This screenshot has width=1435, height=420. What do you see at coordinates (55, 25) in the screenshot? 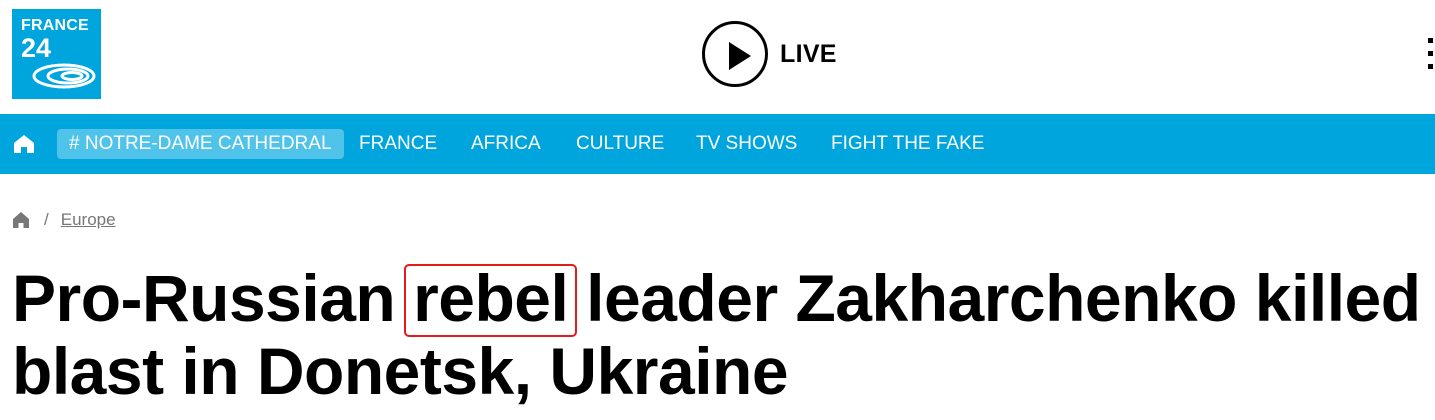
I see `logo-line1: FRANCE` at bounding box center [55, 25].